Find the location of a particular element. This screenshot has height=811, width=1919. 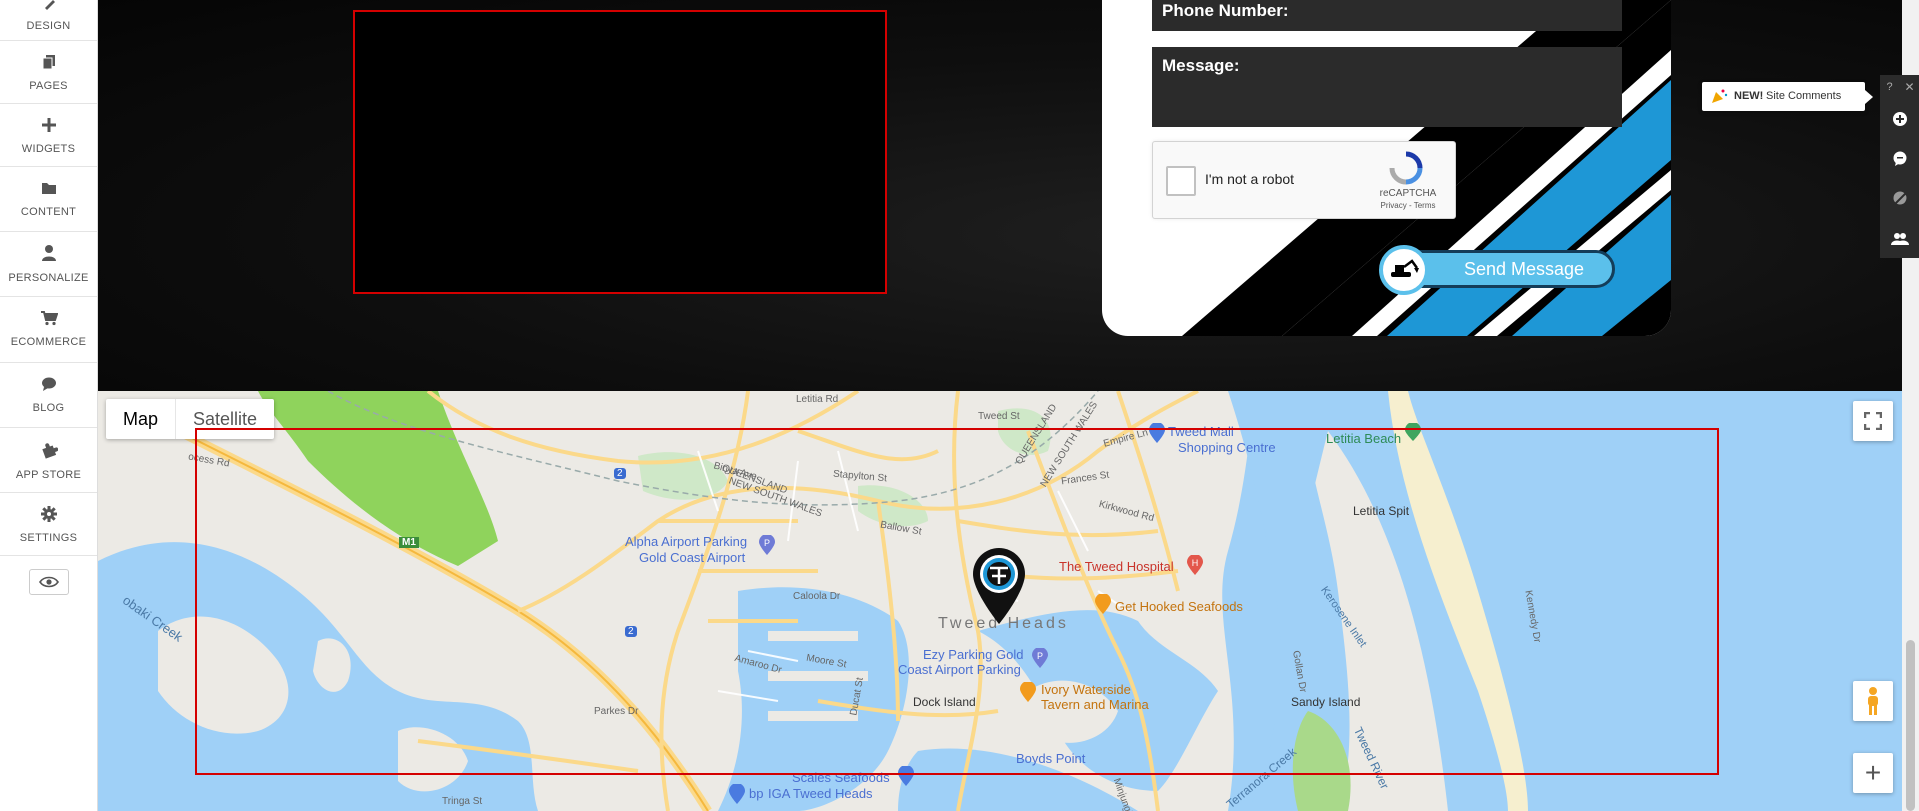

map-label-shopping-centre: Shopping Centre is located at coordinates (1227, 447).